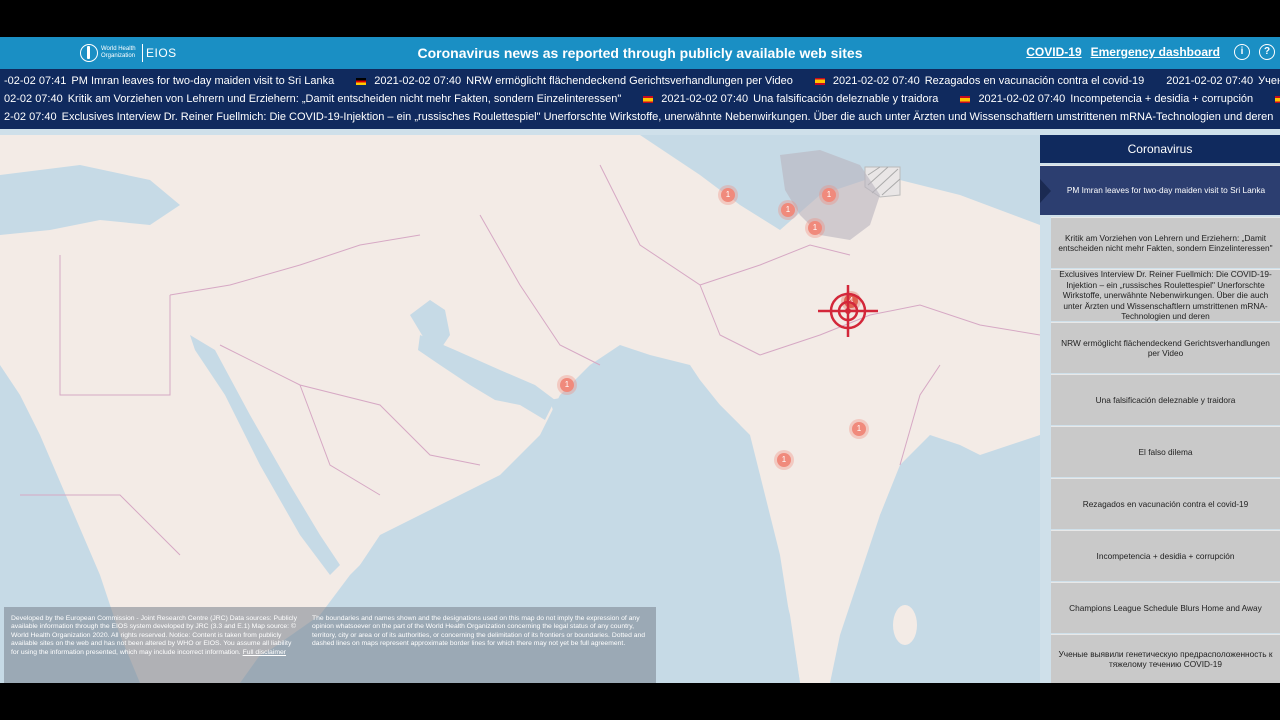 Image resolution: width=1280 pixels, height=720 pixels. Describe the element at coordinates (264, 652) in the screenshot. I see `full-disclaimer-link: Full disclaimer` at that location.